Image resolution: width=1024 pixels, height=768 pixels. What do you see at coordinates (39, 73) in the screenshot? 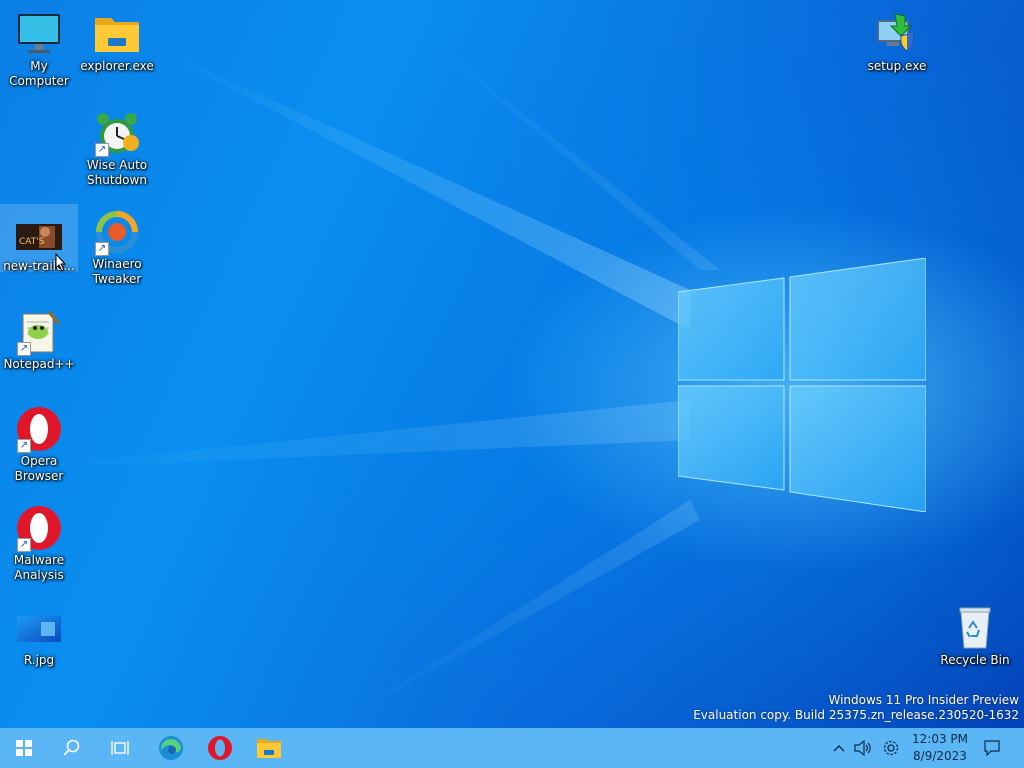
I see `desktop-icon-label: My Computer` at bounding box center [39, 73].